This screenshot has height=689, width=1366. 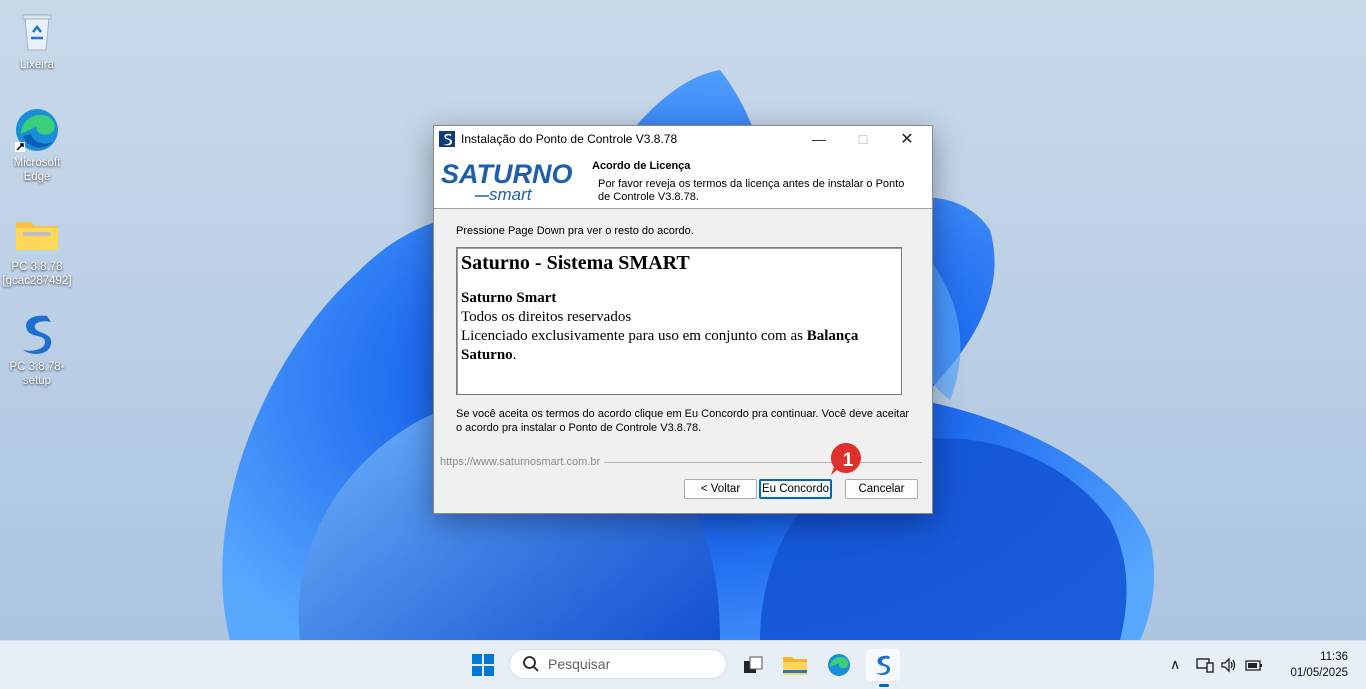 I want to click on header-title: Acordo de Licença, so click(x=641, y=166).